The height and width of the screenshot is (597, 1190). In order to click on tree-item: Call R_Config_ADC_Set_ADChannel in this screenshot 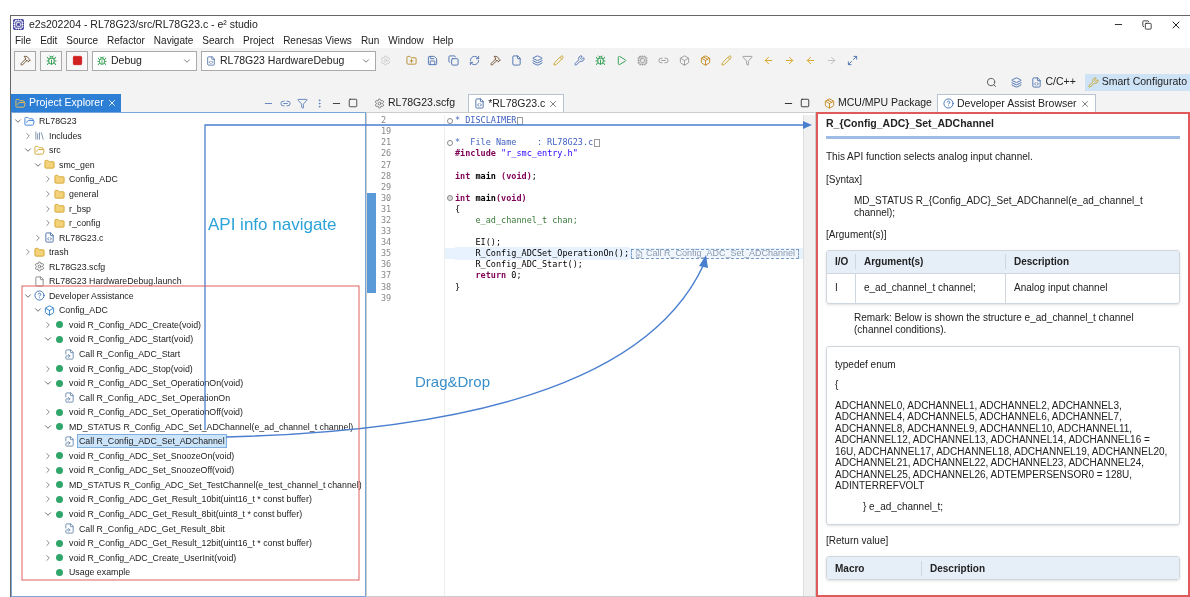, I will do `click(152, 441)`.